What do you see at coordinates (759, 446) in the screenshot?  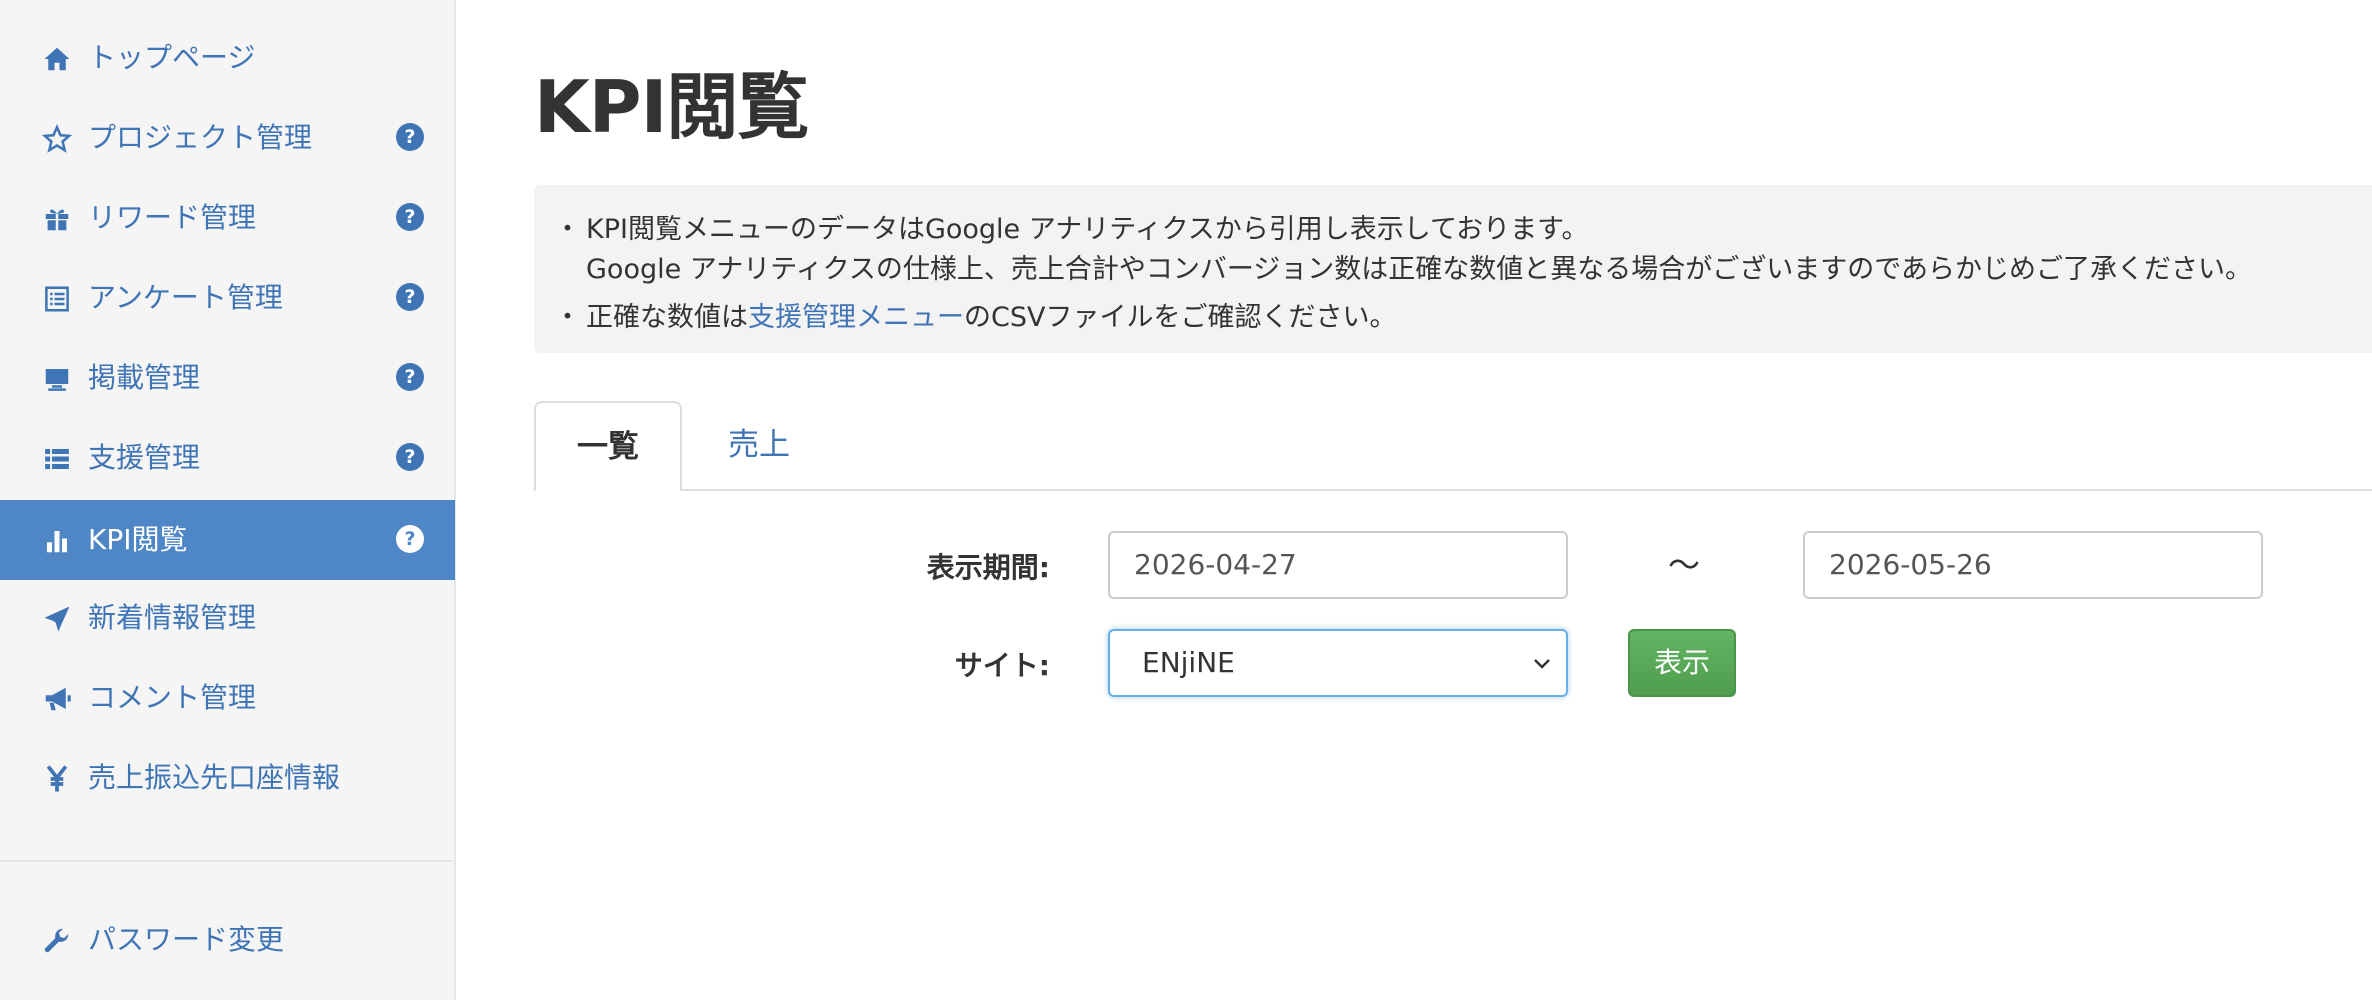 I see `tab-sales: 売上` at bounding box center [759, 446].